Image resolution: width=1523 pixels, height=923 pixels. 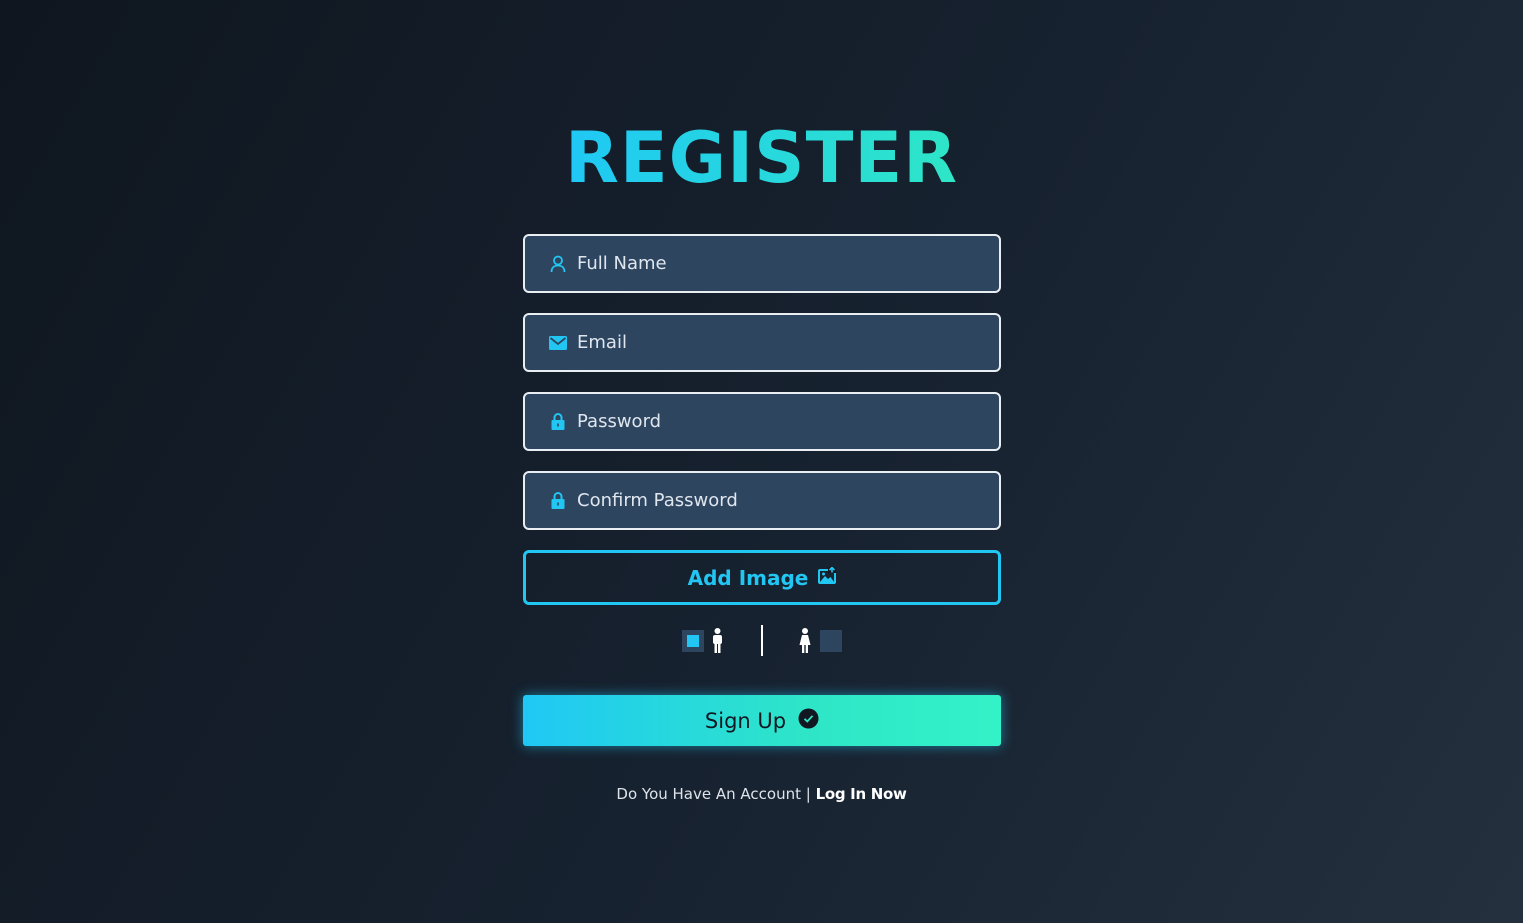 What do you see at coordinates (622, 263) in the screenshot?
I see `full-name-placeholder: Full Name` at bounding box center [622, 263].